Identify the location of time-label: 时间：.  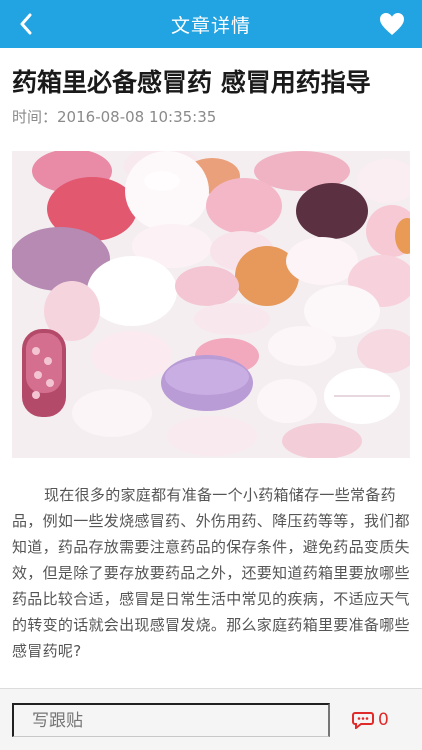
(35, 117).